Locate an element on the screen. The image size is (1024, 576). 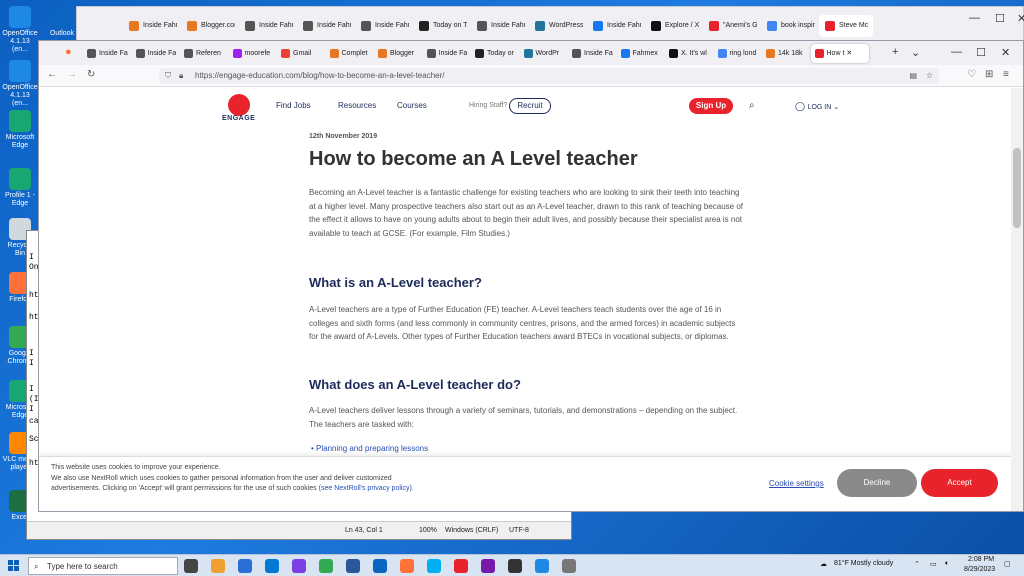
decline-button: Decline is located at coordinates (877, 483).